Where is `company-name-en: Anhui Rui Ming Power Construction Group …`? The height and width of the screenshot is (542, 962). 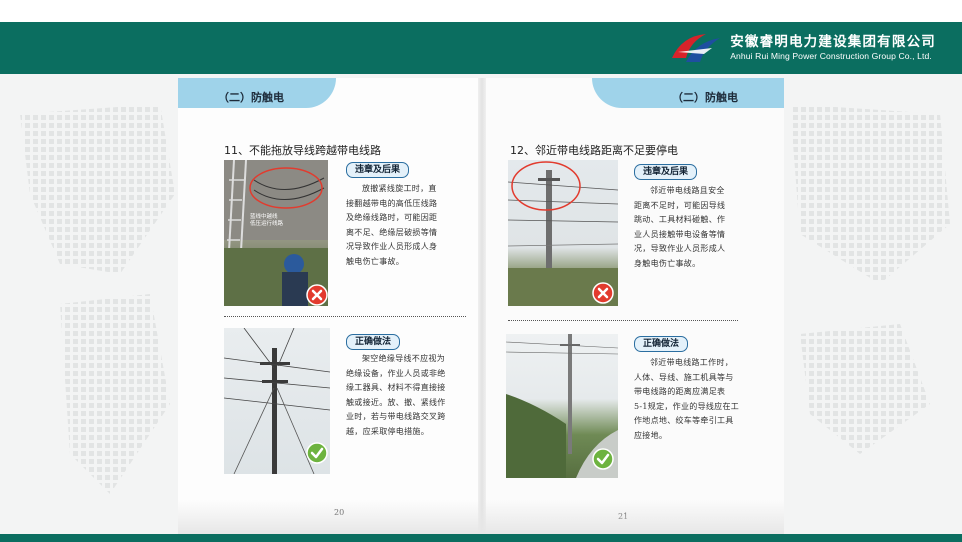 company-name-en: Anhui Rui Ming Power Construction Group … is located at coordinates (831, 55).